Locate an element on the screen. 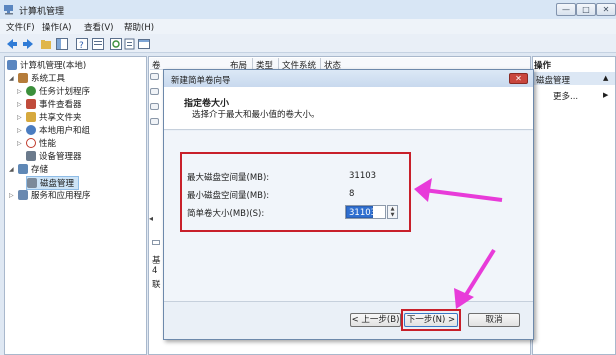  arrow-to-next-button is located at coordinates (475, 278).